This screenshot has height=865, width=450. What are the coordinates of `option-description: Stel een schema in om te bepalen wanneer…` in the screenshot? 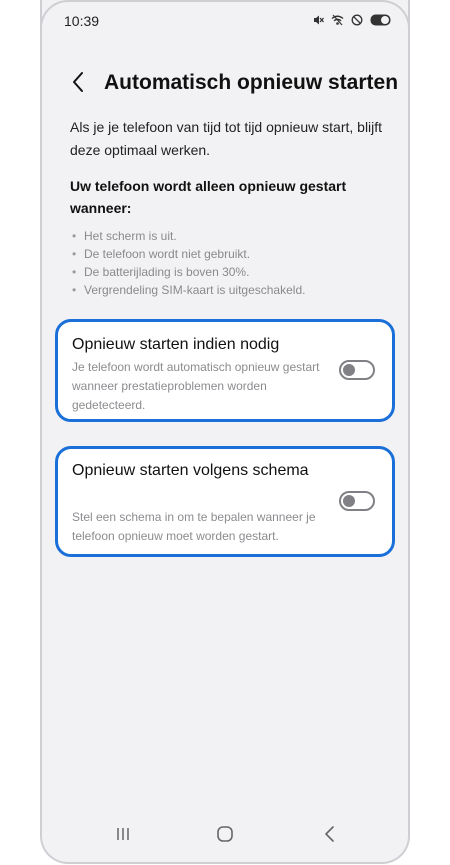 It's located at (194, 526).